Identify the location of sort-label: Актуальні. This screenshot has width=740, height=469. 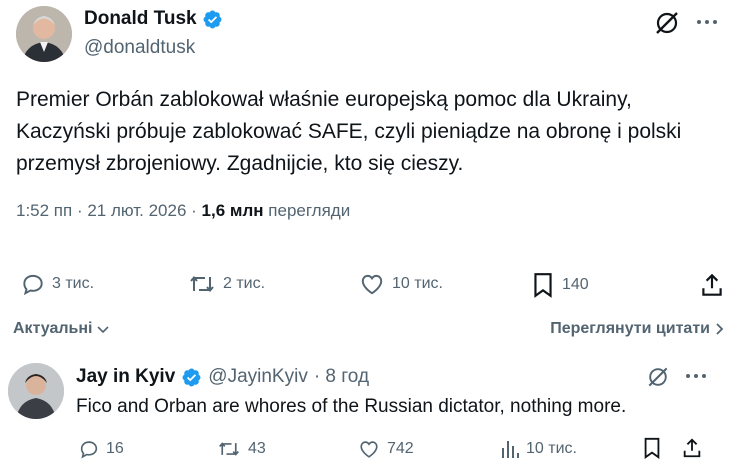
(53, 328).